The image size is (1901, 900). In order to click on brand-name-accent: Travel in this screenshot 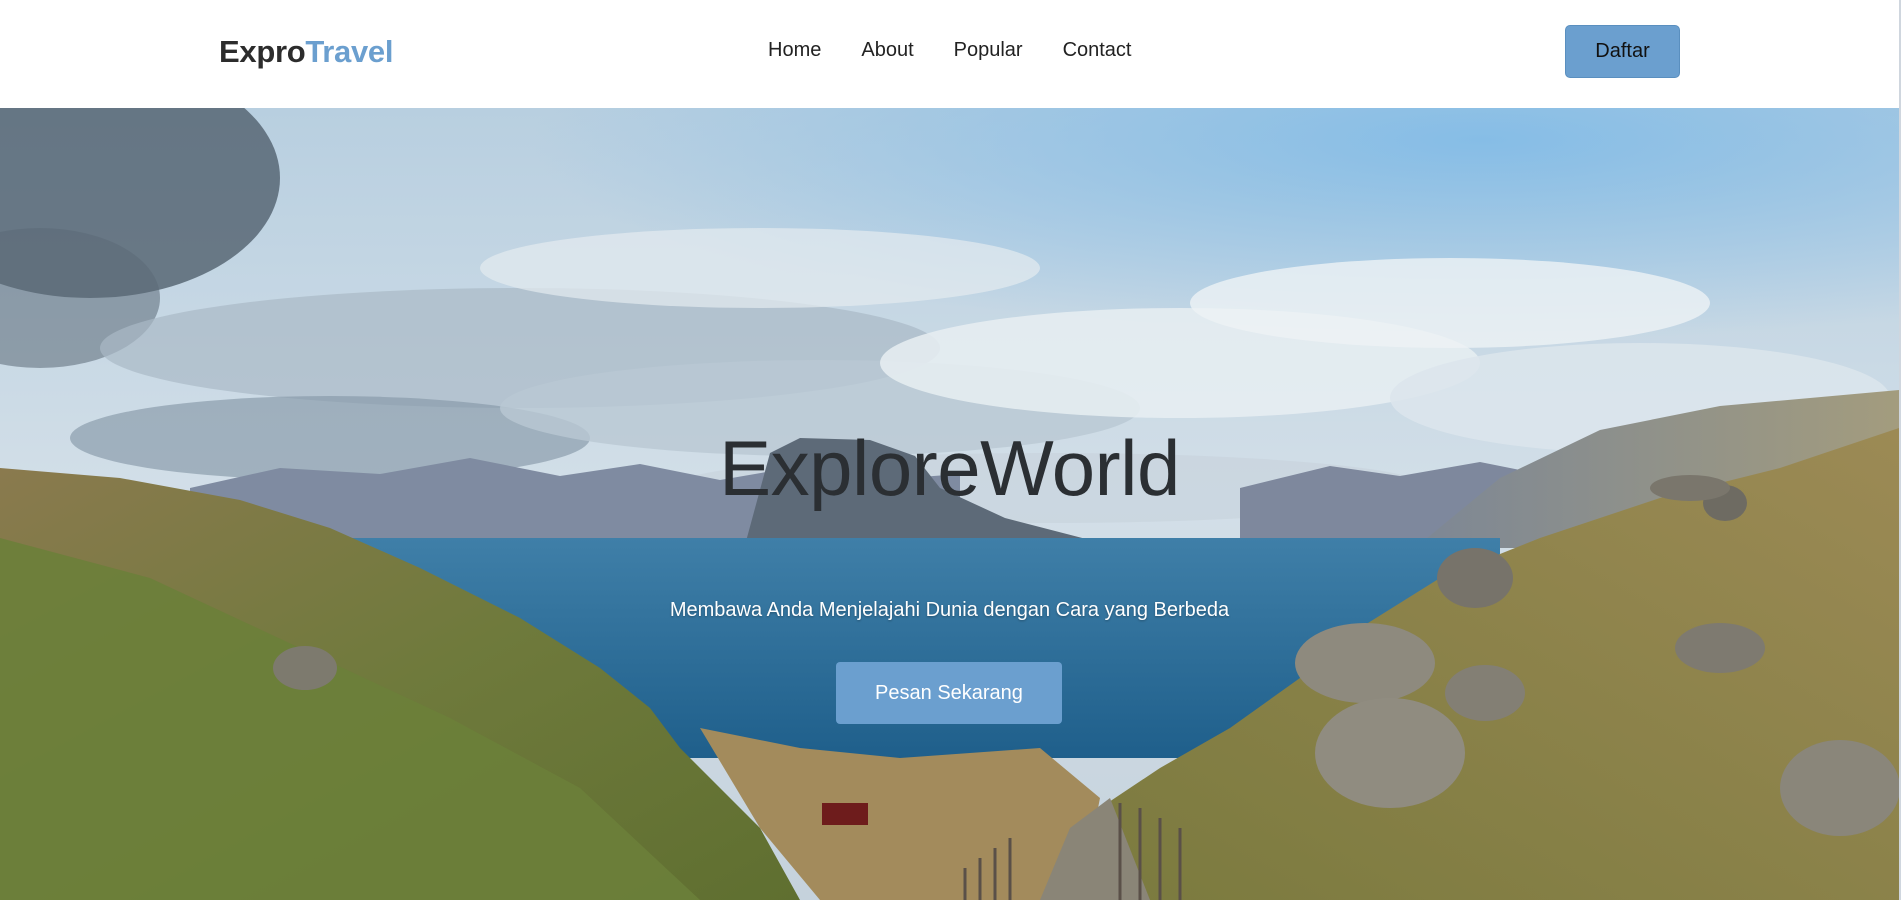, I will do `click(349, 51)`.